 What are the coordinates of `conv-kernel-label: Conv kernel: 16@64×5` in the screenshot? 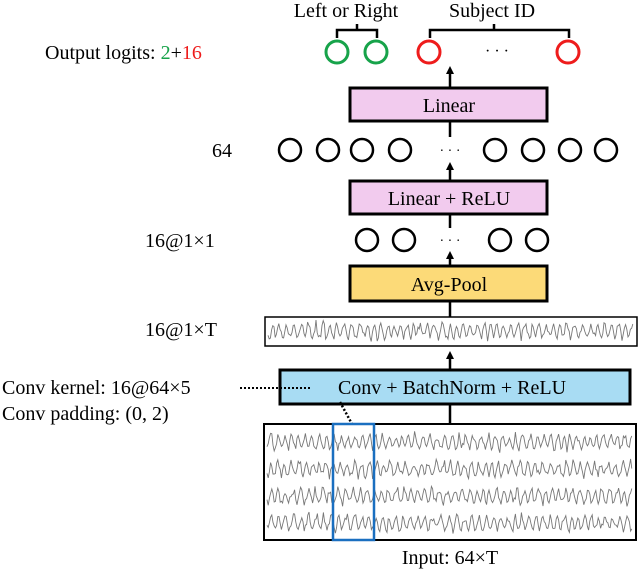 It's located at (96, 388).